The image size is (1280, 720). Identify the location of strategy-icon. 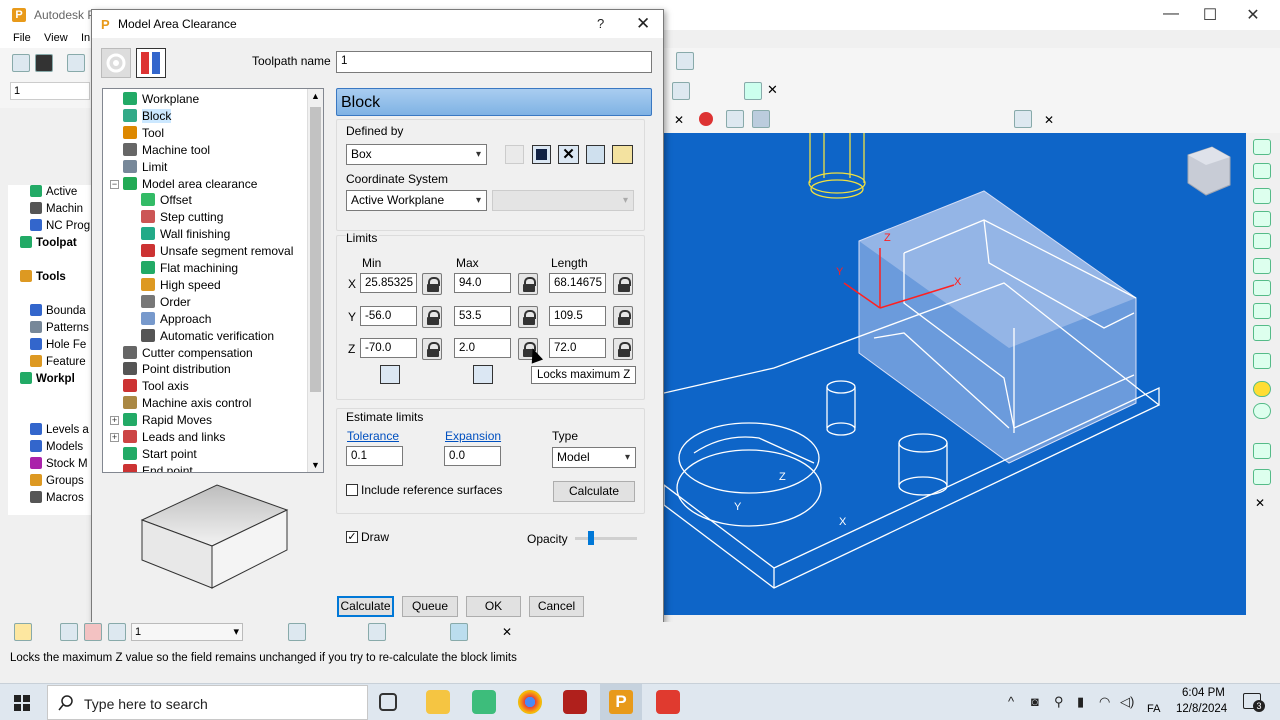
(116, 63).